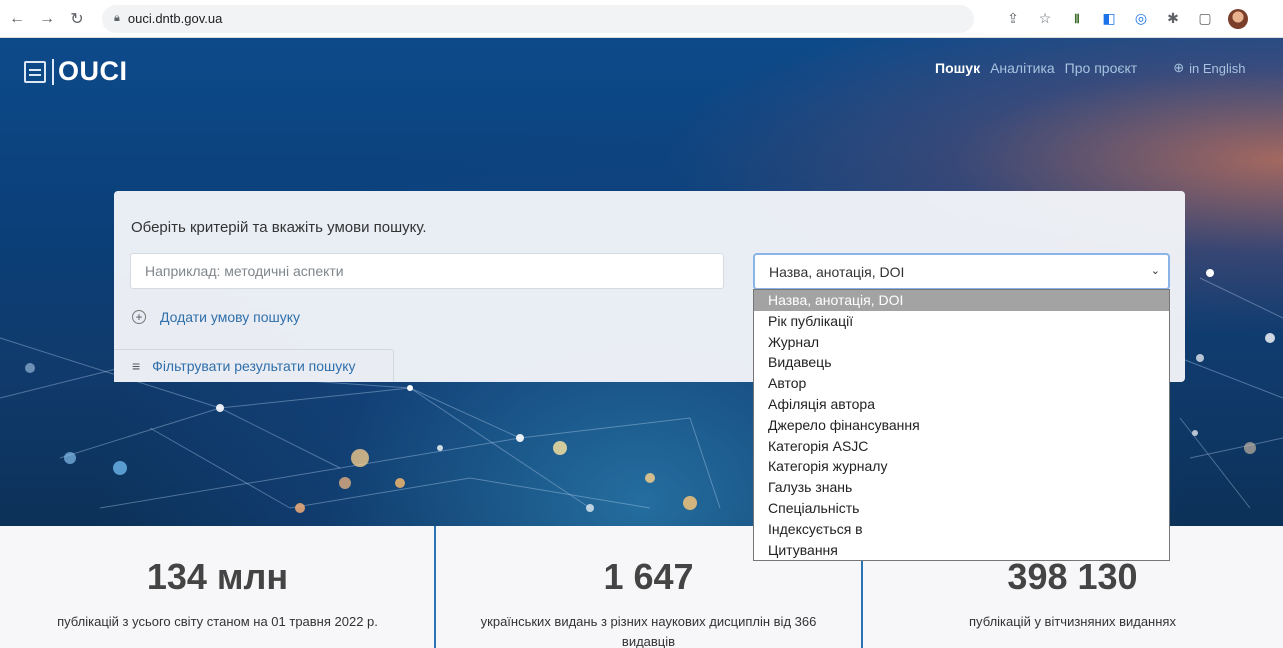 This screenshot has height=648, width=1283. I want to click on share-icon: ⇪, so click(1013, 19).